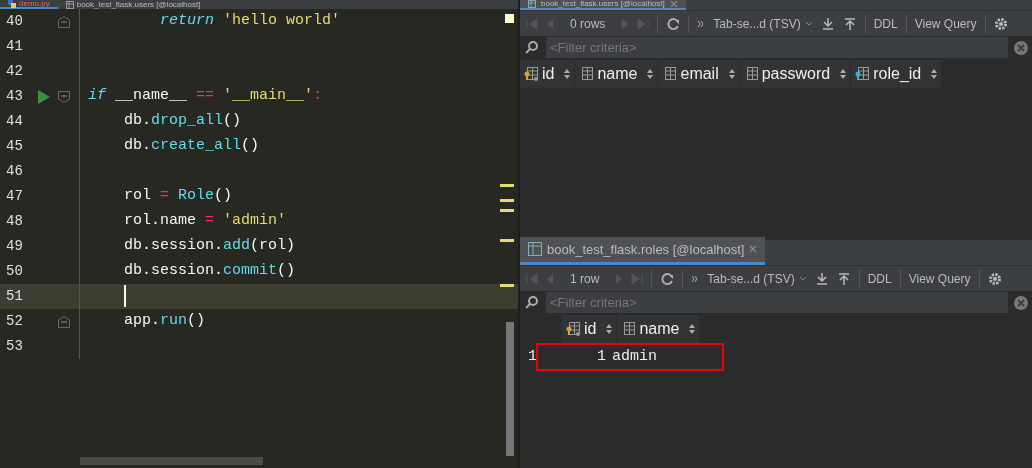  Describe the element at coordinates (14, 296) in the screenshot. I see `line-number: 51` at that location.